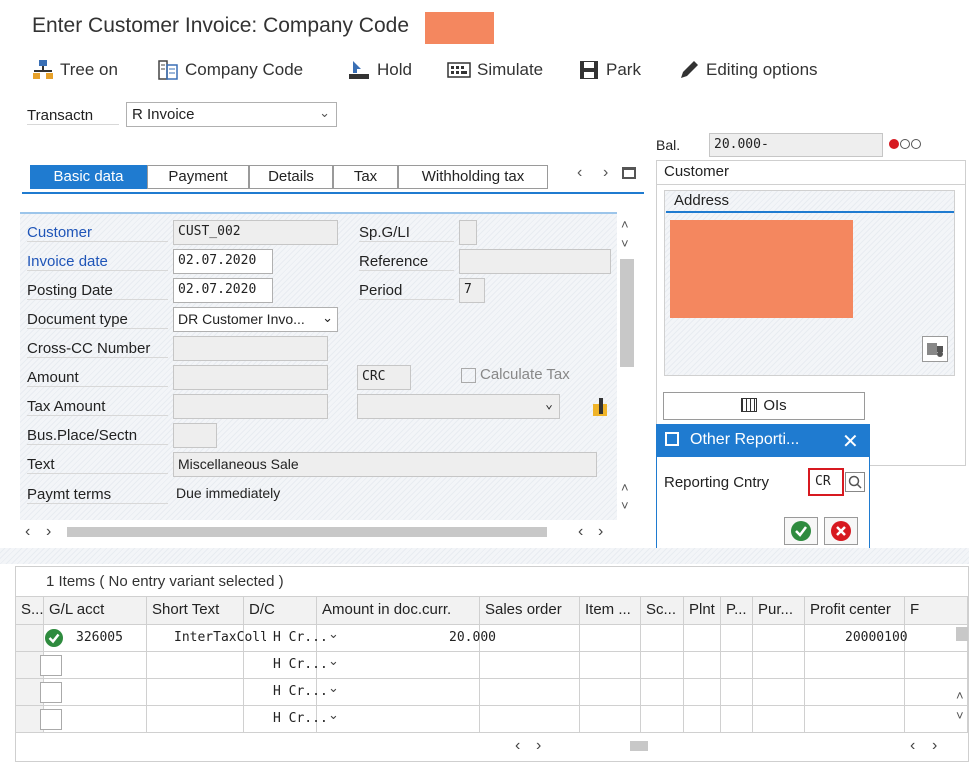 The width and height of the screenshot is (969, 762). Describe the element at coordinates (365, 177) in the screenshot. I see `tab-tax: Tax` at that location.